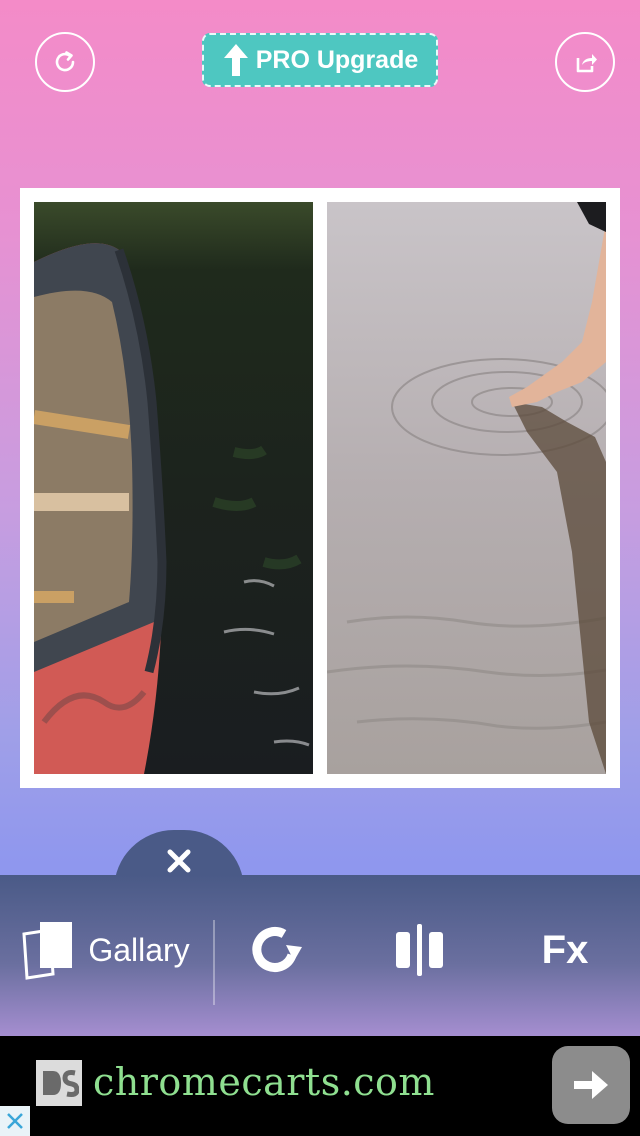 The image size is (640, 1136). I want to click on rotate-icon, so click(277, 949).